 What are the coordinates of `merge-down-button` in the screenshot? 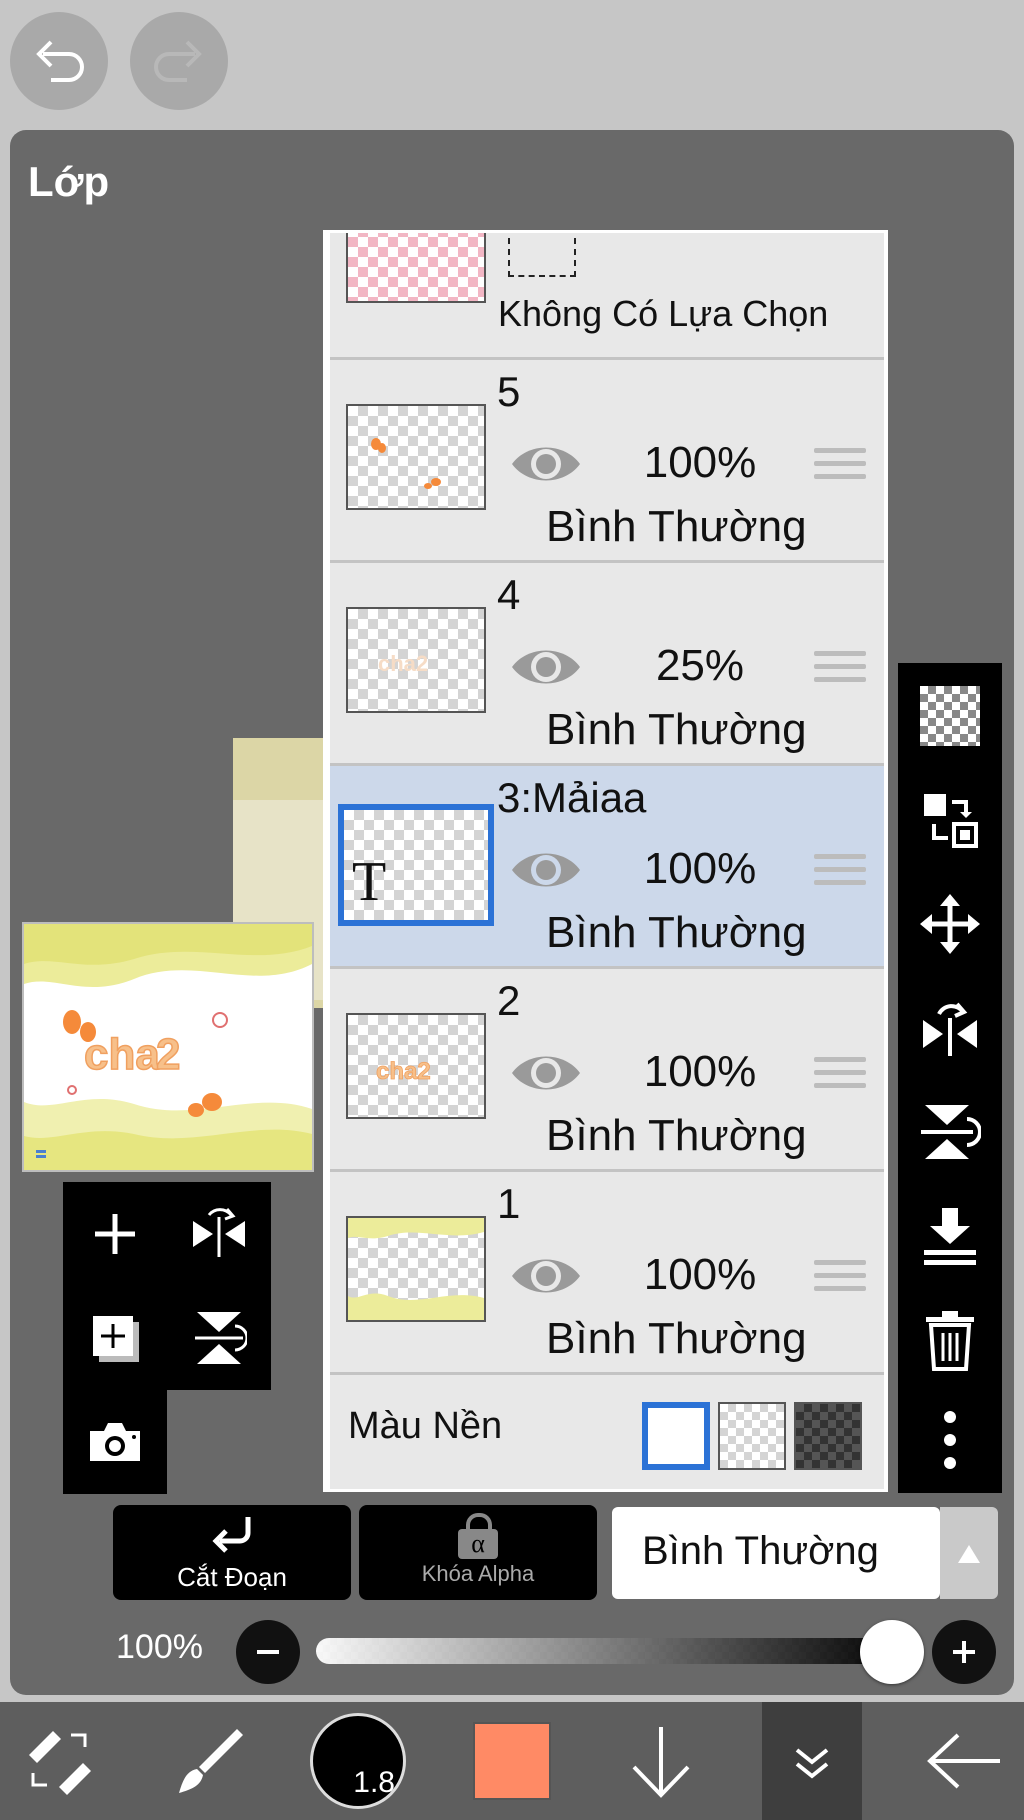 It's located at (950, 1236).